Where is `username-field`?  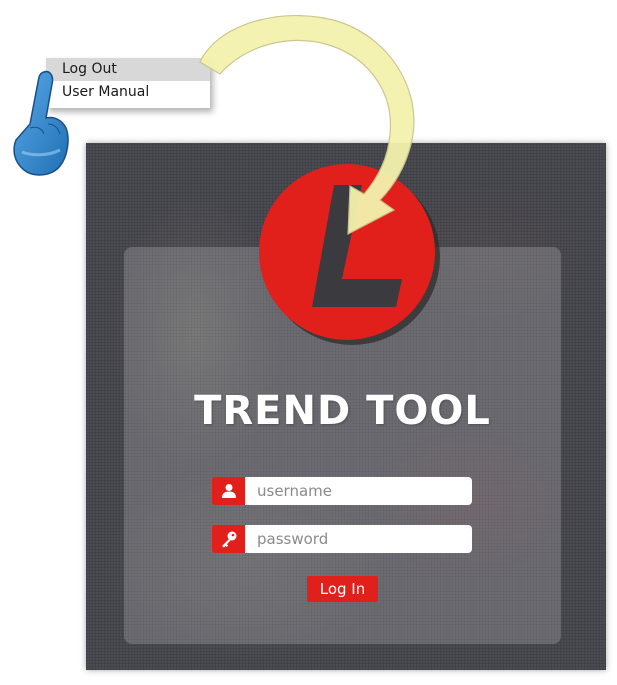 username-field is located at coordinates (342, 491).